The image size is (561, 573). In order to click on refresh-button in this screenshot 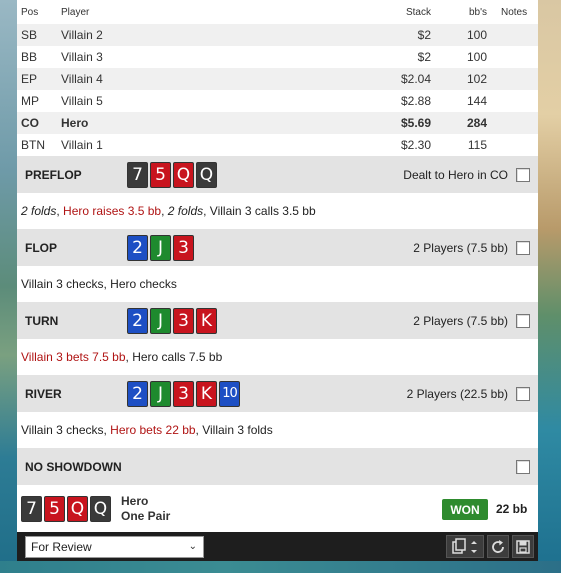, I will do `click(498, 546)`.